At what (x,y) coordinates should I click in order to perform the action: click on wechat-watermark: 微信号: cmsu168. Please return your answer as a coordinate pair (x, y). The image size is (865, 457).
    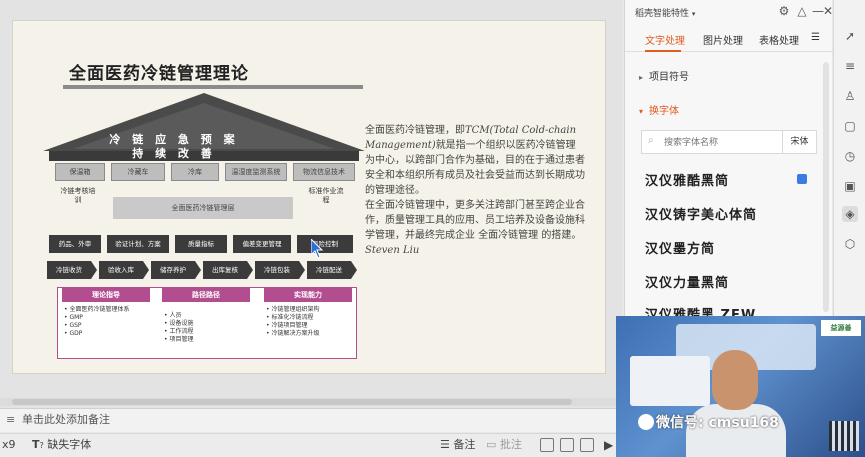
    Looking at the image, I should click on (717, 423).